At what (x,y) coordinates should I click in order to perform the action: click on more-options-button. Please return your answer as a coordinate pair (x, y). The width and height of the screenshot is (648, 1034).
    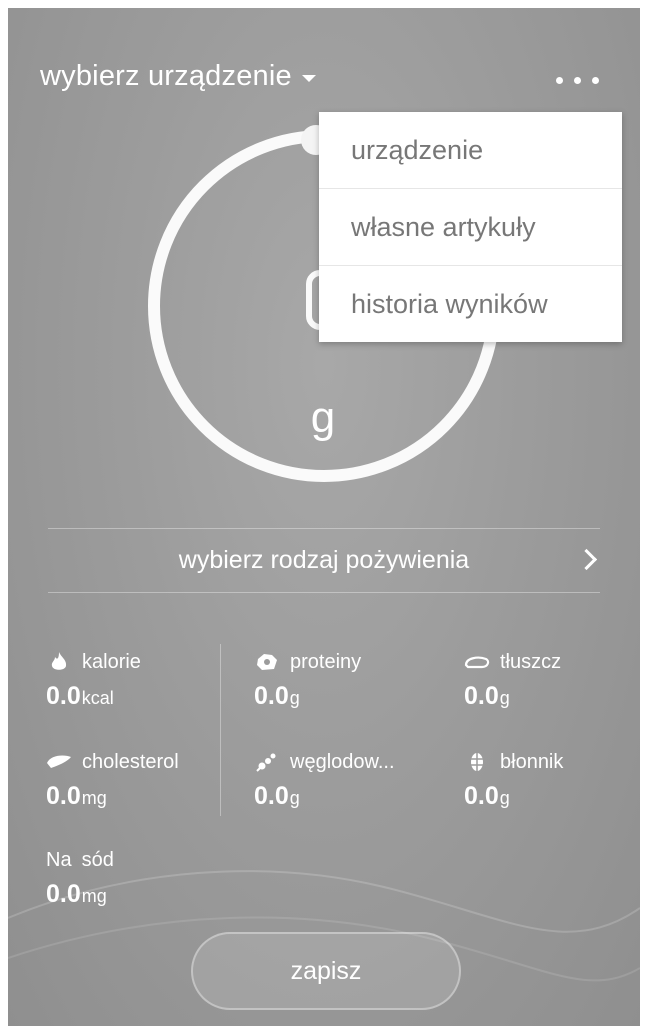
    Looking at the image, I should click on (584, 80).